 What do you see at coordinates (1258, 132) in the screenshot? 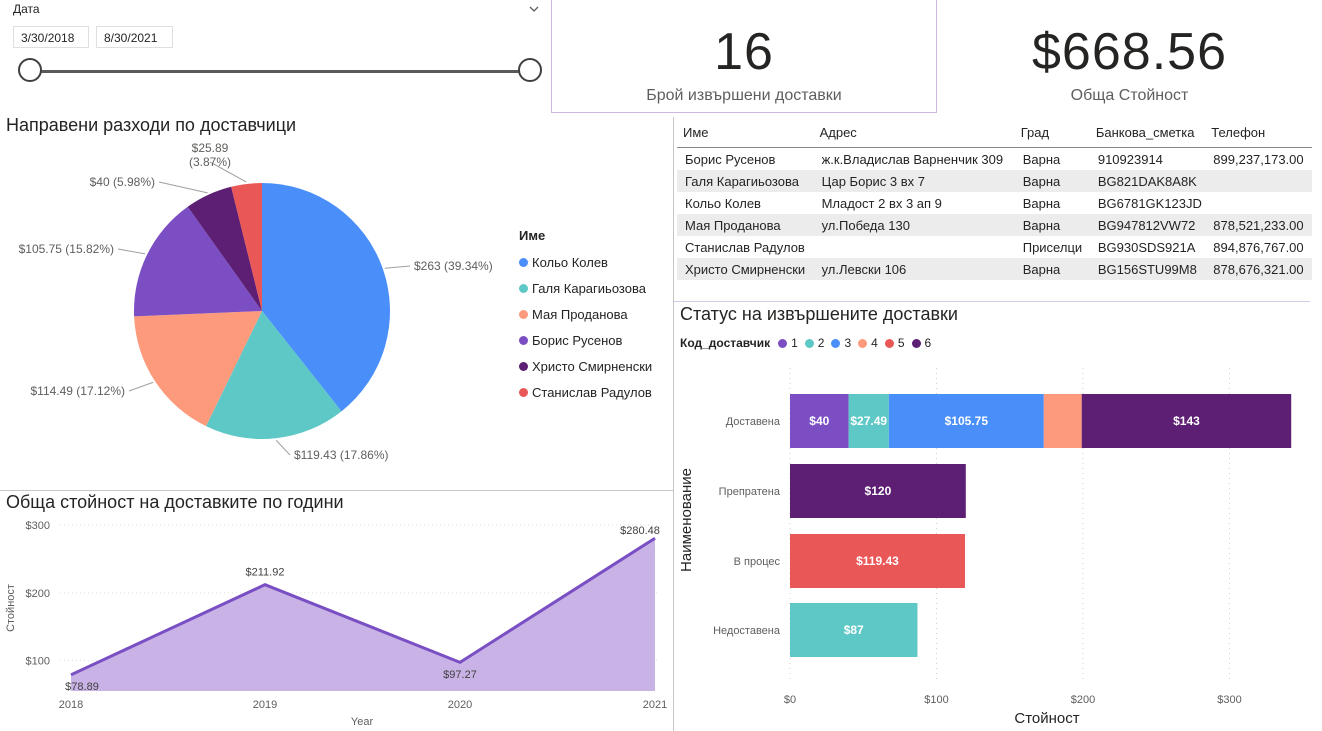
I see `table-header-cell: Телефон` at bounding box center [1258, 132].